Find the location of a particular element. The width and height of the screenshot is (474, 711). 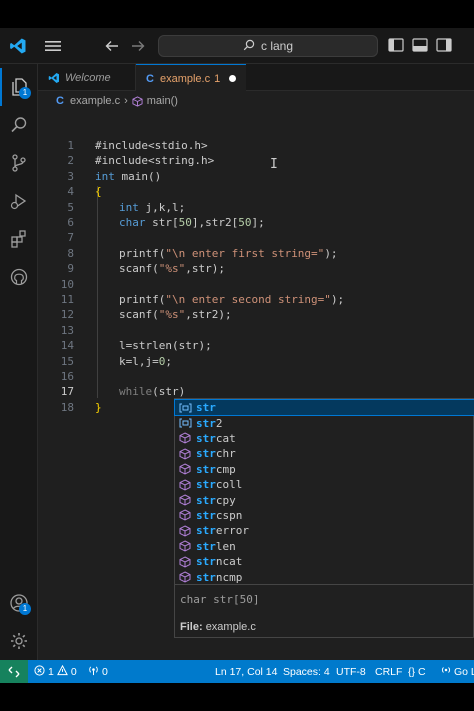

ports-status: 0 is located at coordinates (98, 671).